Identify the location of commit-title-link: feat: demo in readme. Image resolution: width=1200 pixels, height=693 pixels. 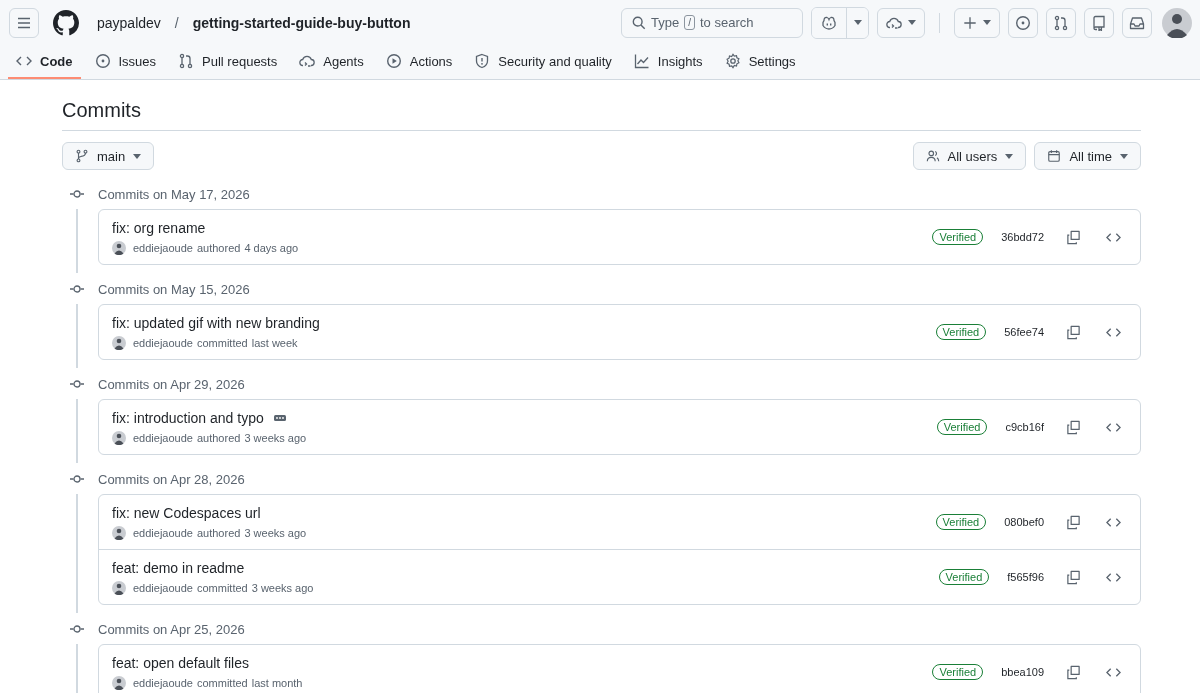
(178, 567).